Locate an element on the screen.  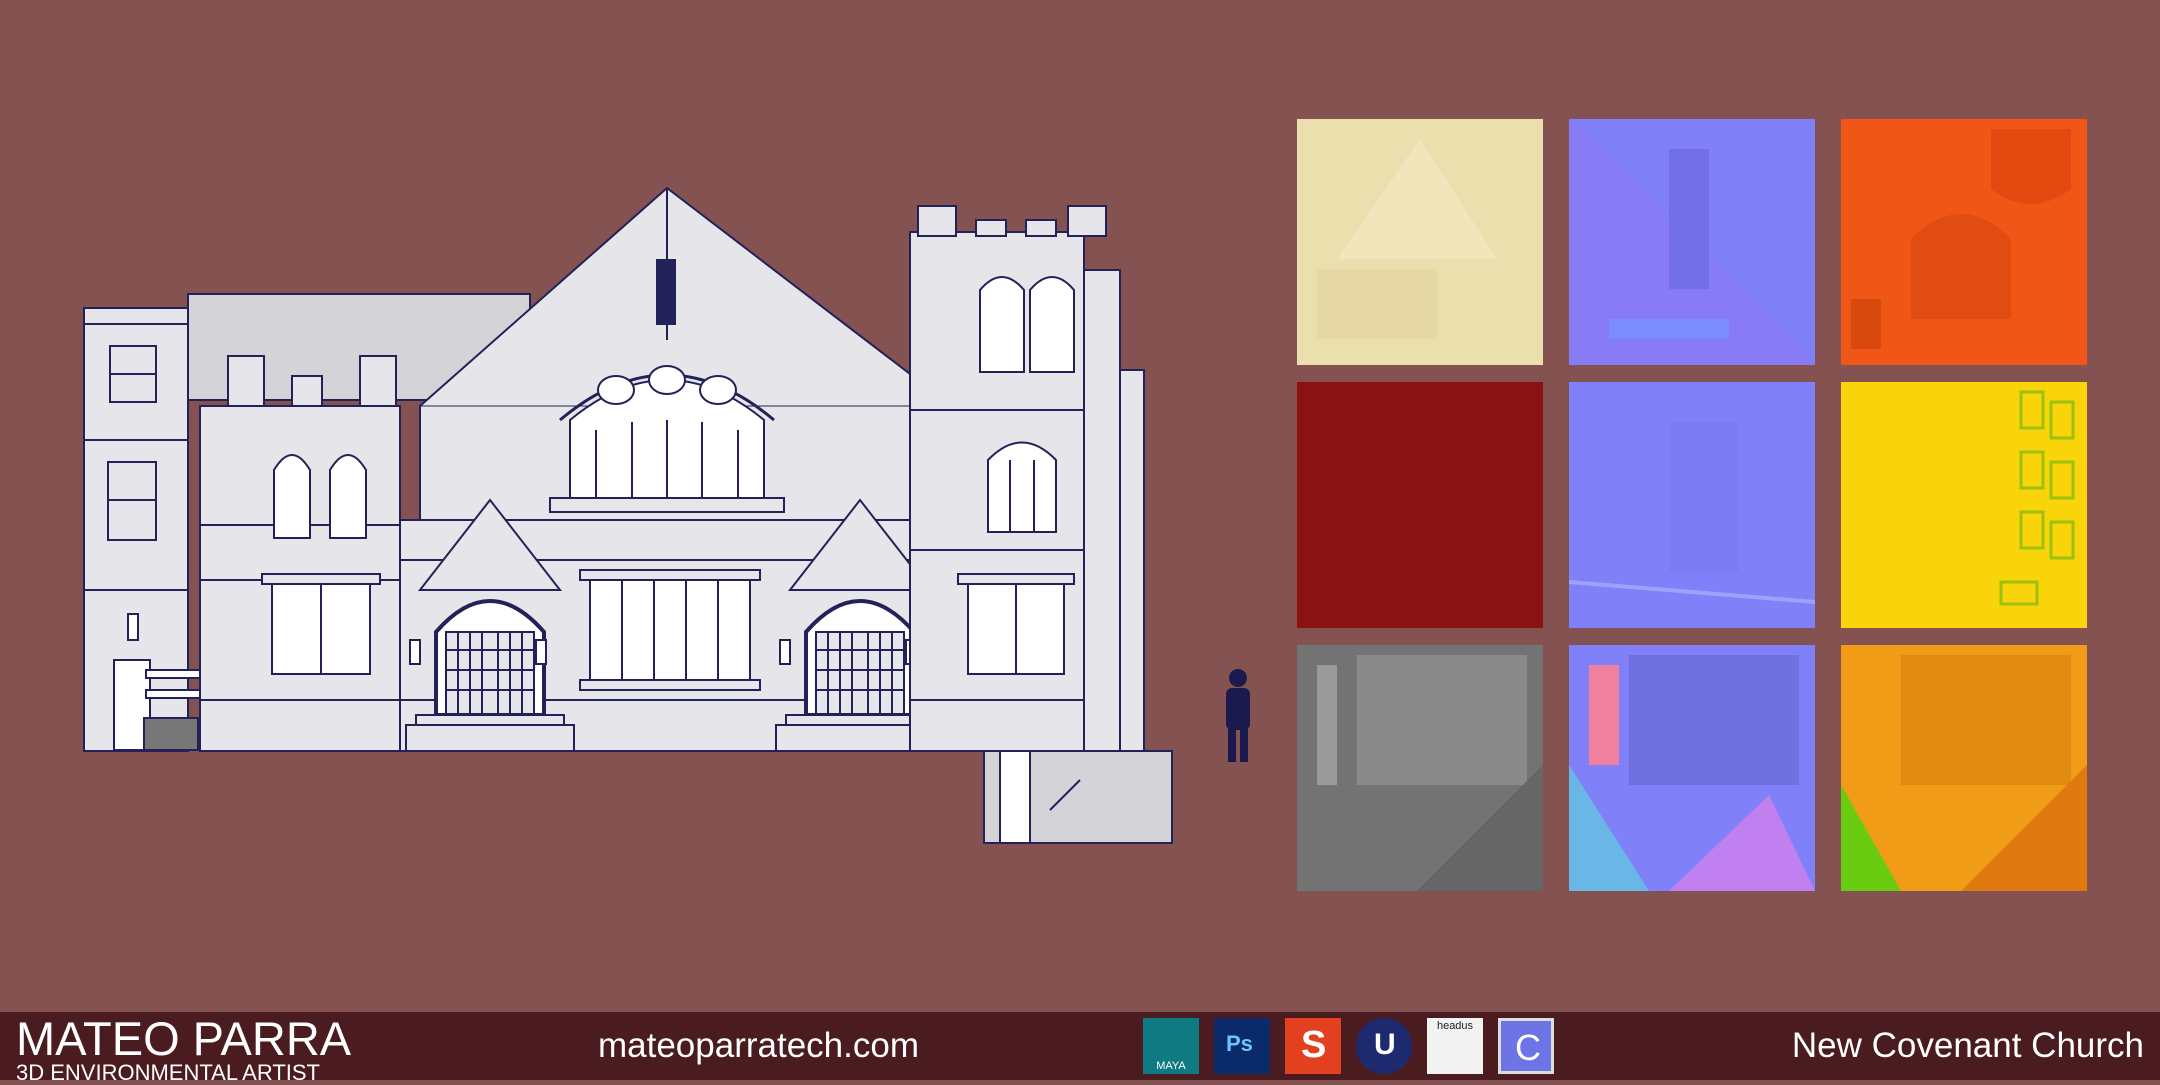
trim-orange-sheet is located at coordinates (1964, 768).